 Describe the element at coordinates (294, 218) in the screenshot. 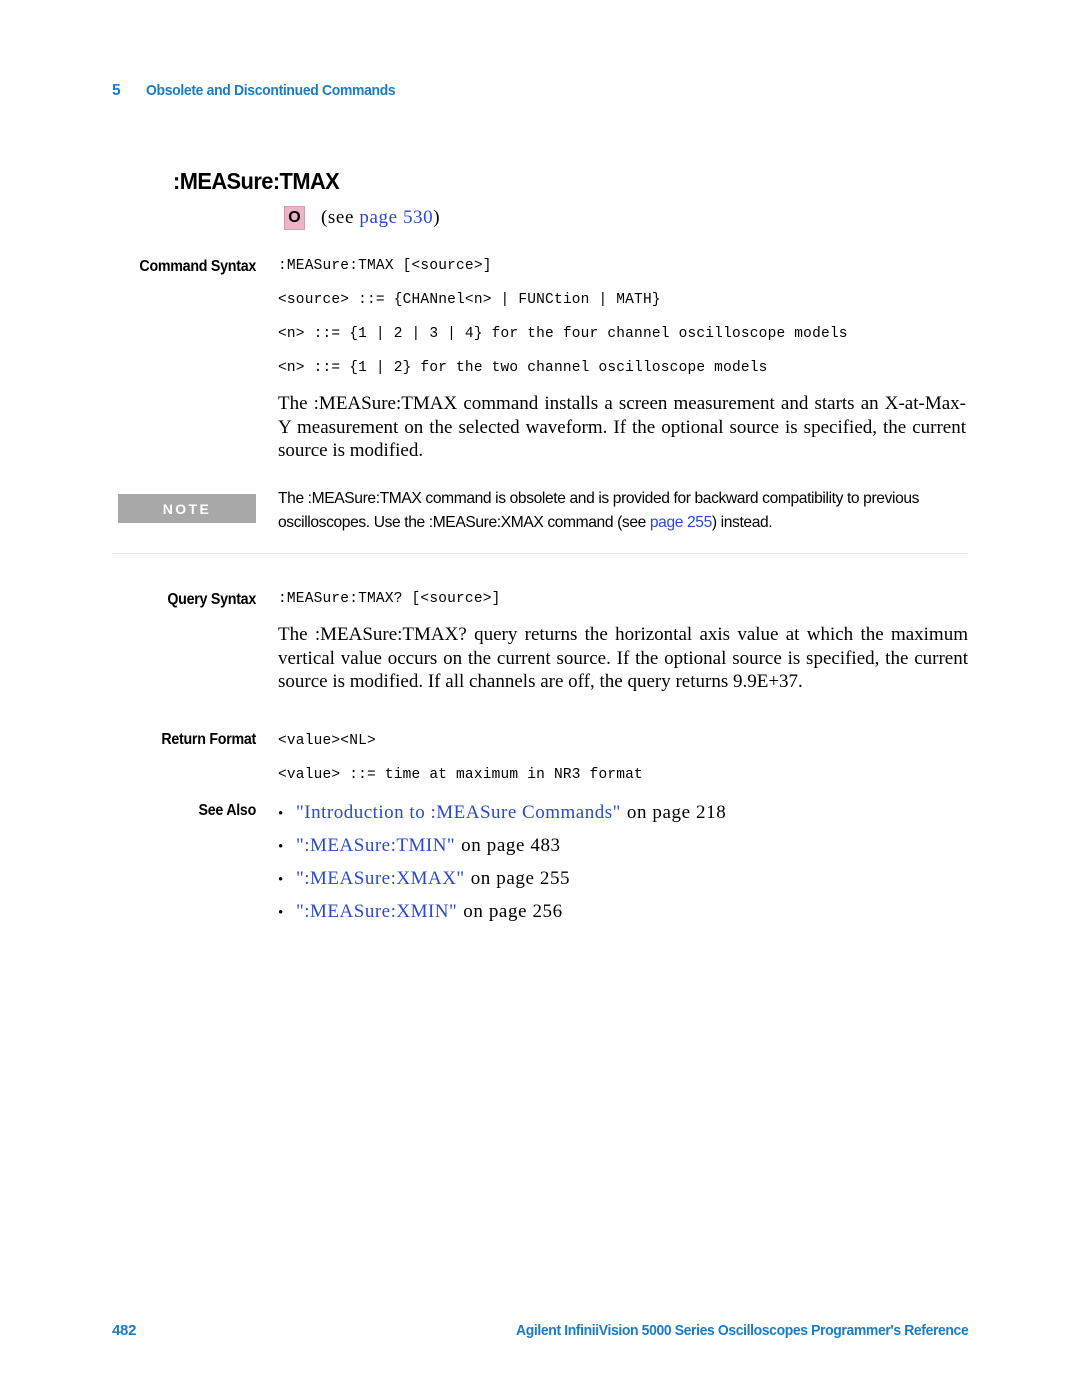

I see `obsolete-badge-icon: O` at that location.